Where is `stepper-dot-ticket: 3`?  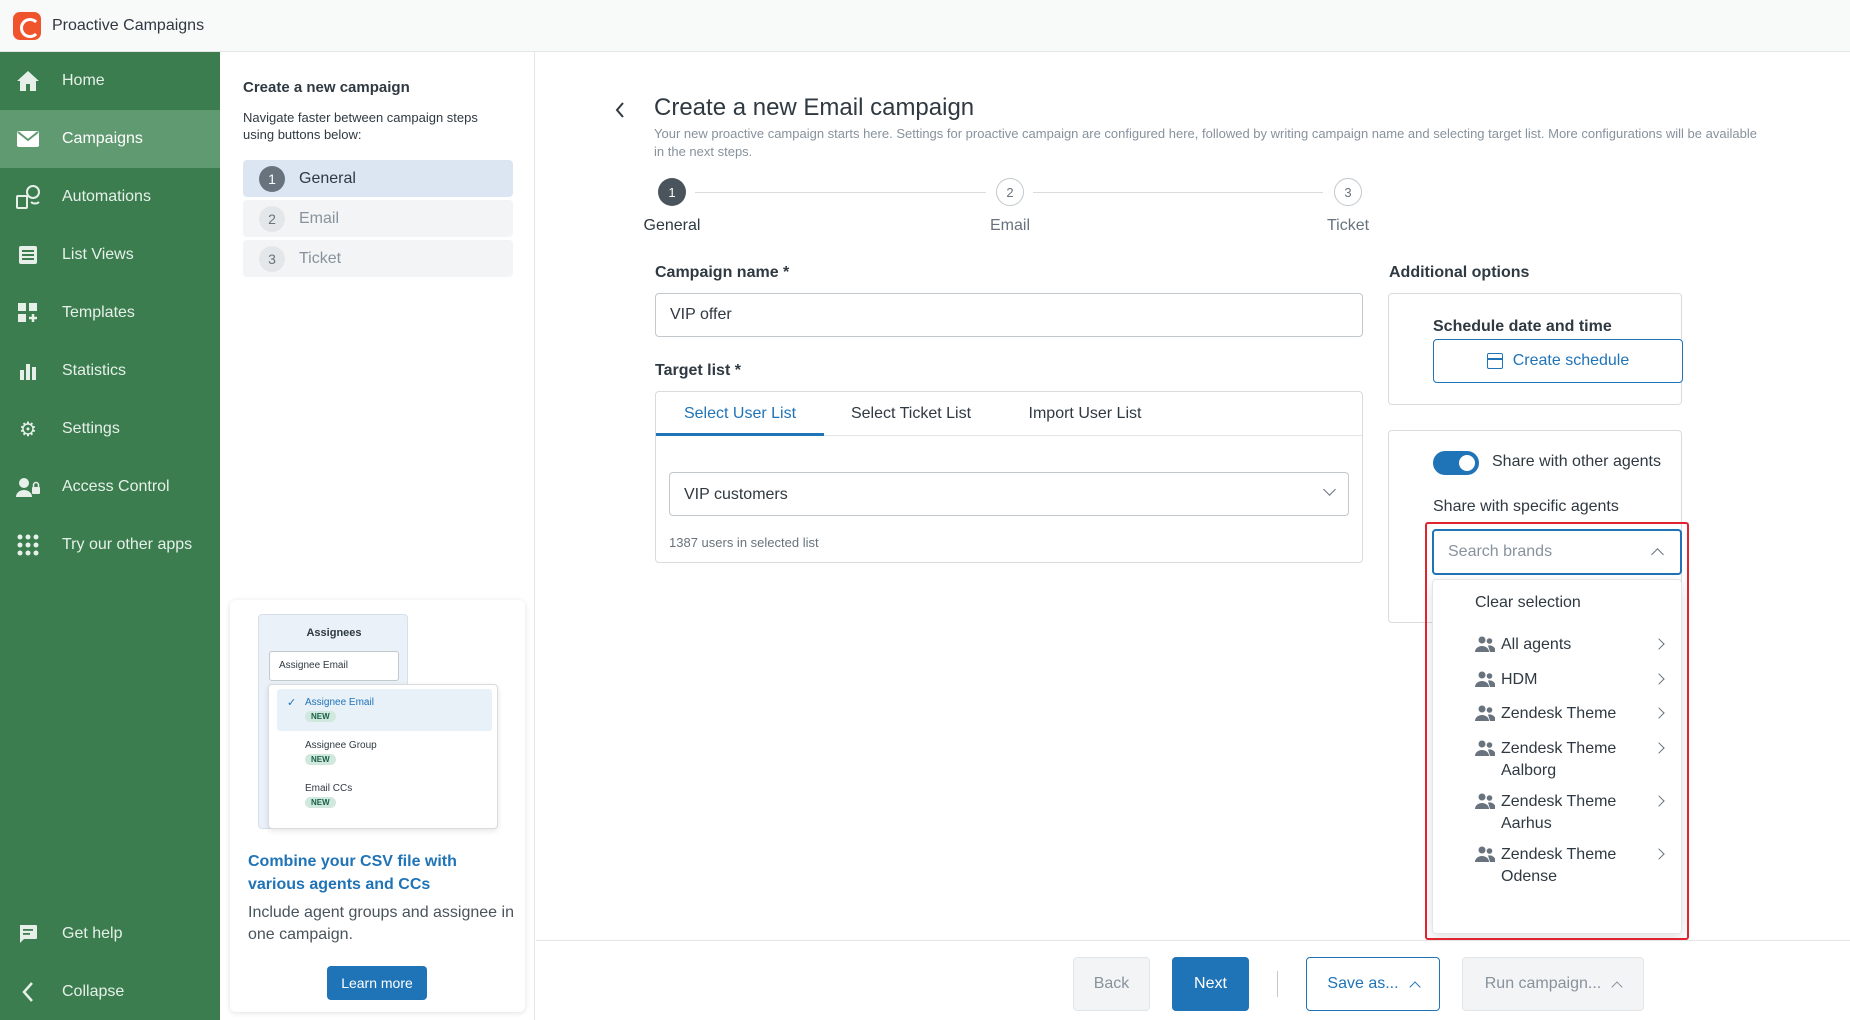 stepper-dot-ticket: 3 is located at coordinates (1348, 192).